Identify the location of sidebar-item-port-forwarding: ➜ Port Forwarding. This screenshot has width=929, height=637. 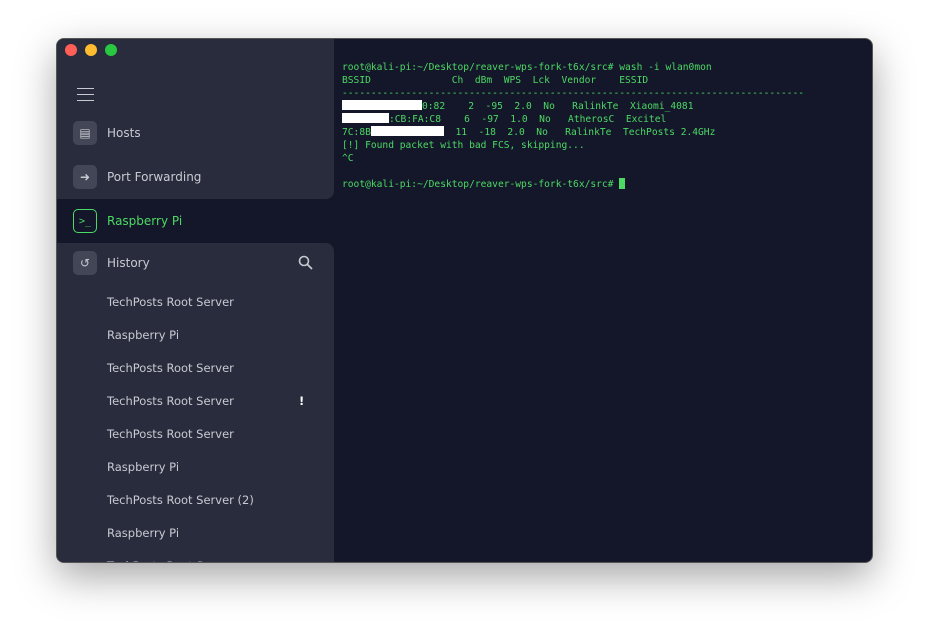
(195, 177).